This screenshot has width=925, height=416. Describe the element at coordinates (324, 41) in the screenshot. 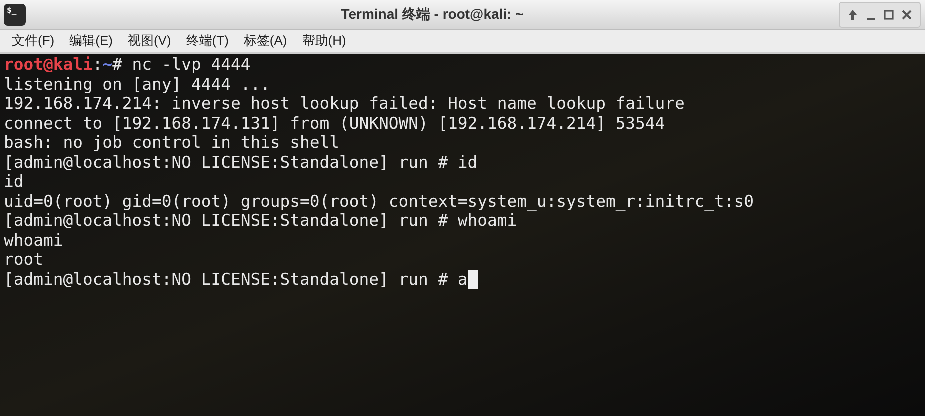

I see `menu-item: 帮助(H)` at that location.